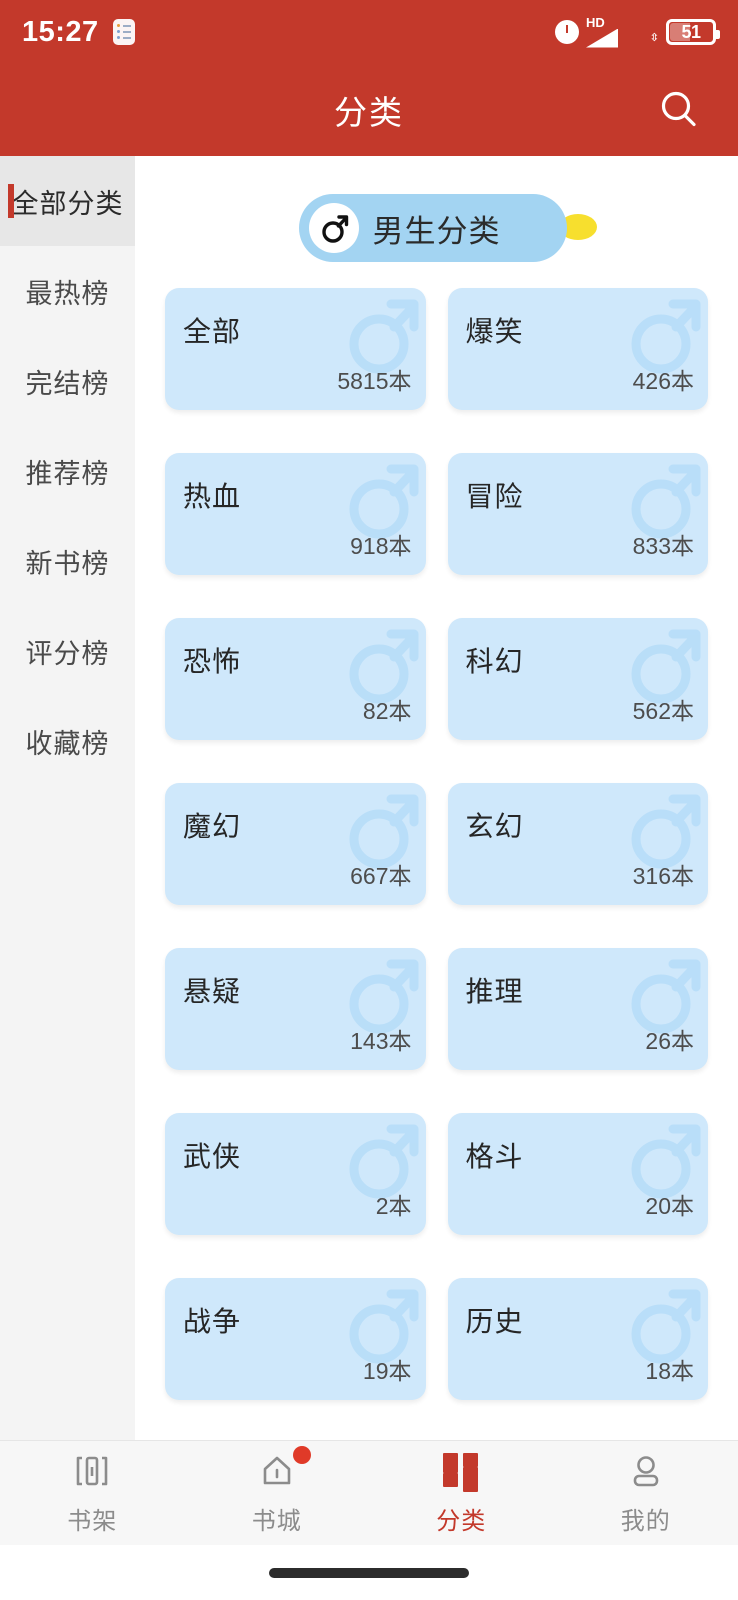  I want to click on category-name: 战争, so click(212, 1321).